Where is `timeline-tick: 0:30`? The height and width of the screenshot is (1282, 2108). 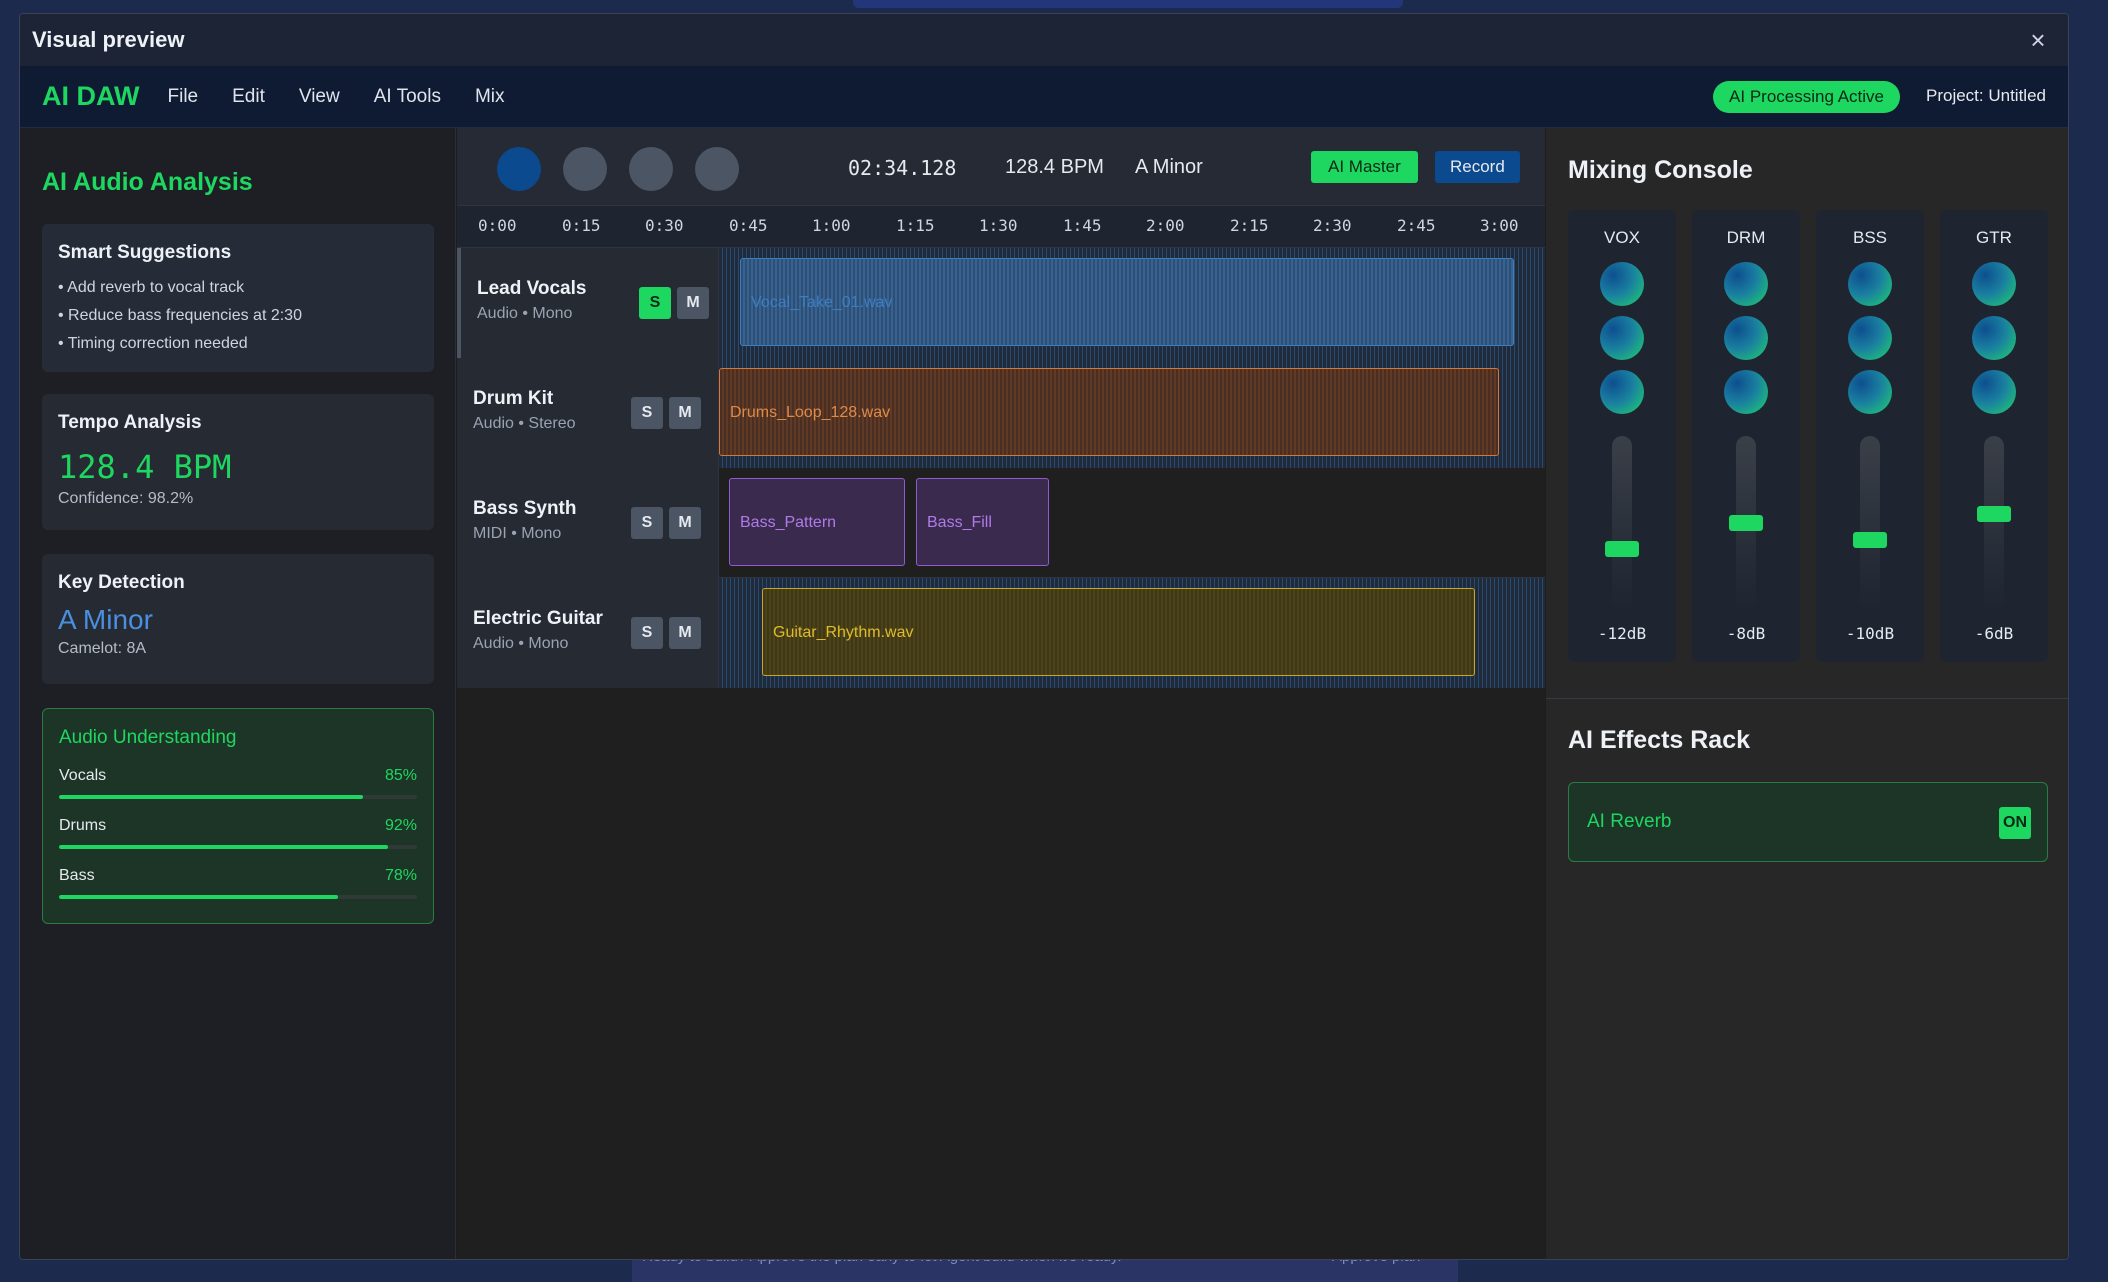
timeline-tick: 0:30 is located at coordinates (664, 225).